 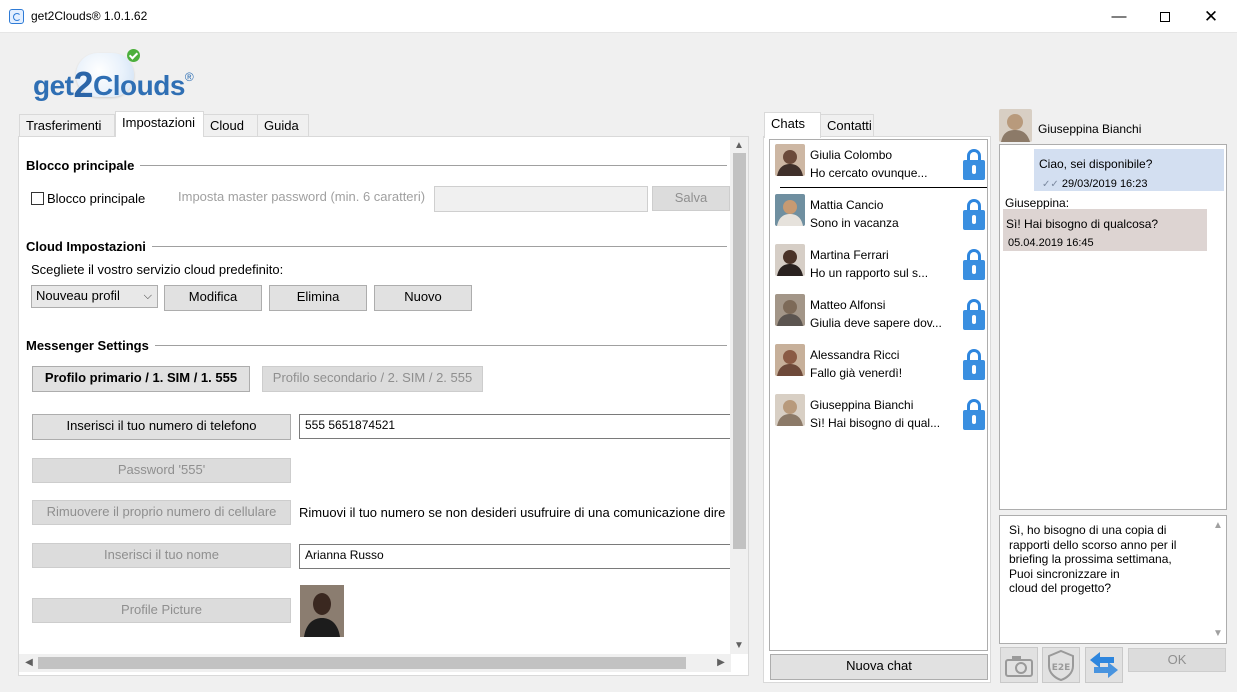 What do you see at coordinates (1015, 125) in the screenshot?
I see `peer-avatar` at bounding box center [1015, 125].